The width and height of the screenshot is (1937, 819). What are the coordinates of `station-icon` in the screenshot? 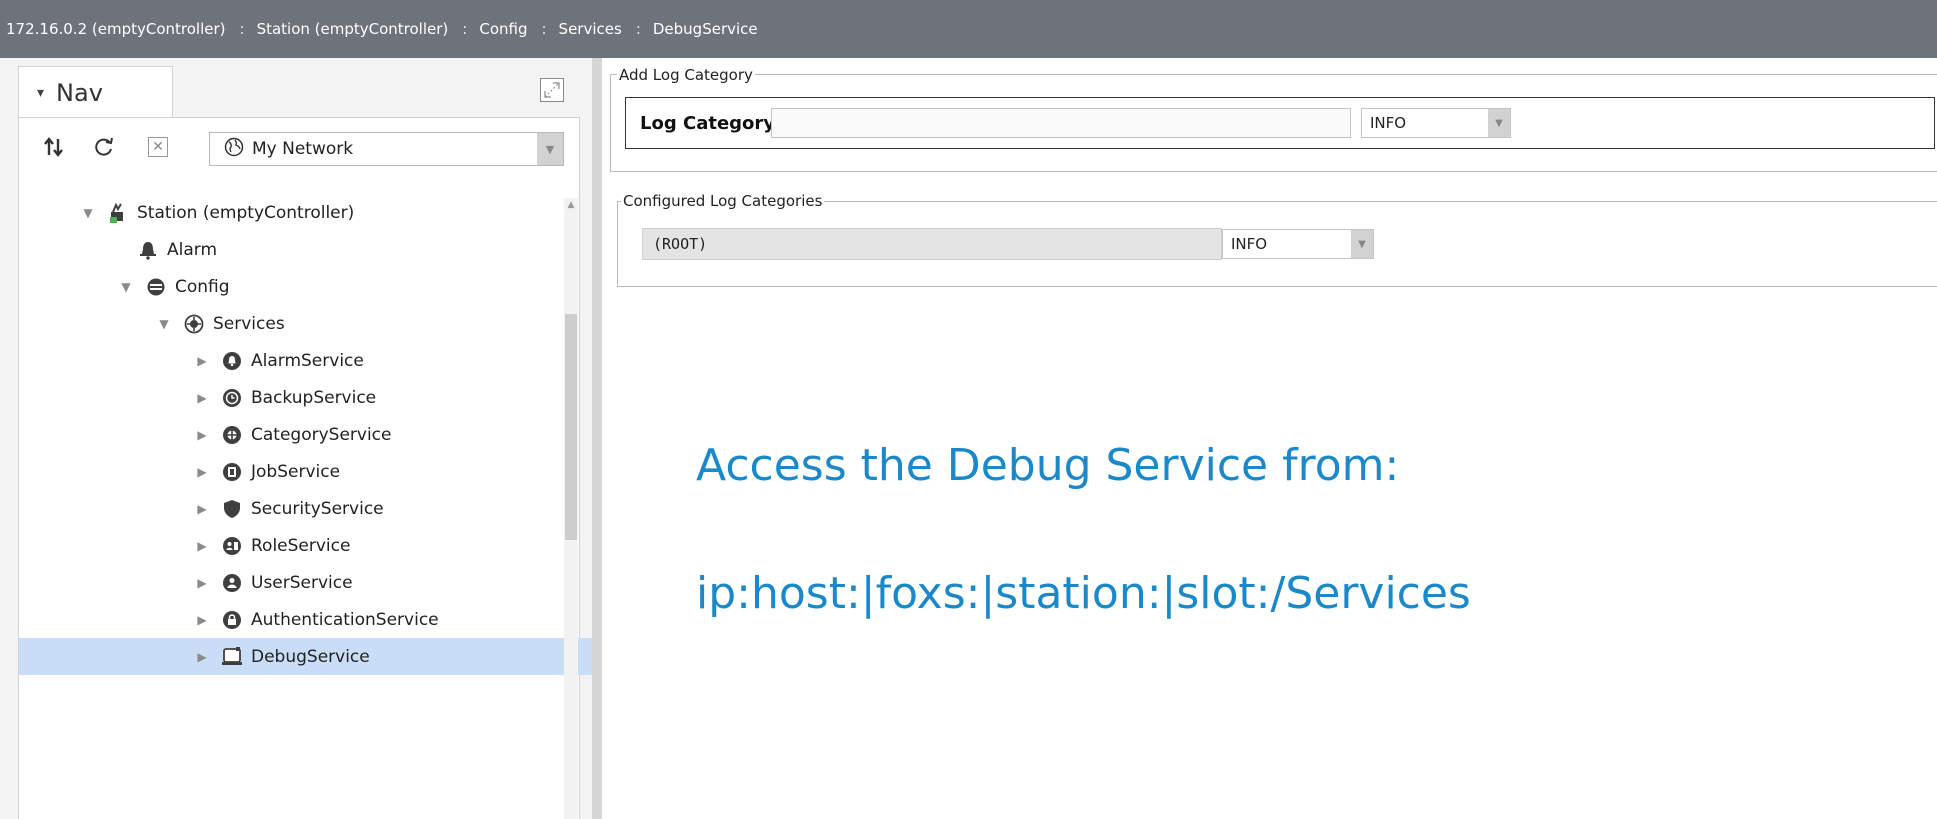 It's located at (118, 213).